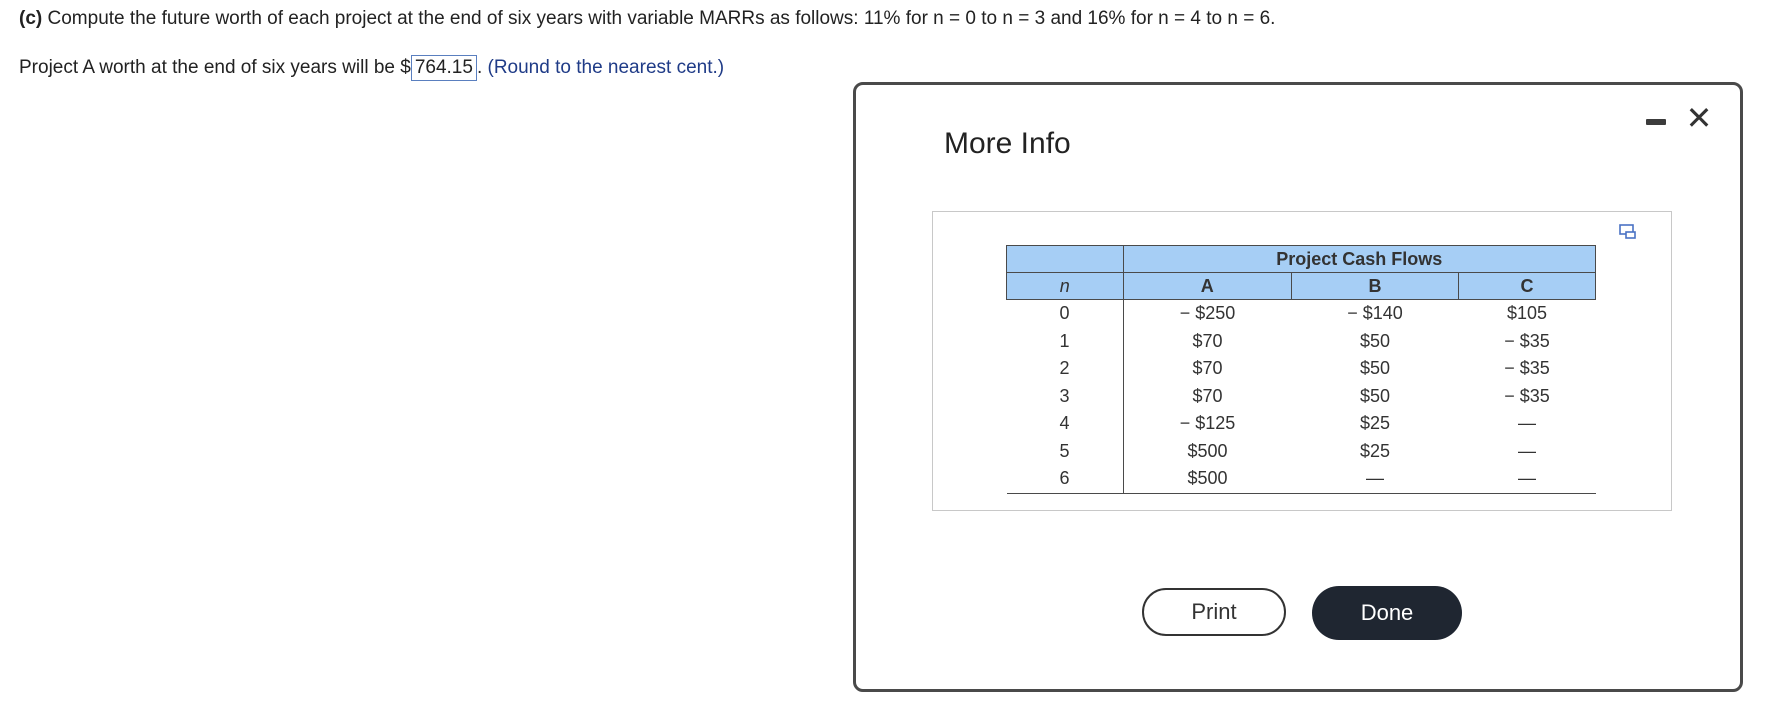  Describe the element at coordinates (1065, 451) in the screenshot. I see `cell-n: 5` at that location.